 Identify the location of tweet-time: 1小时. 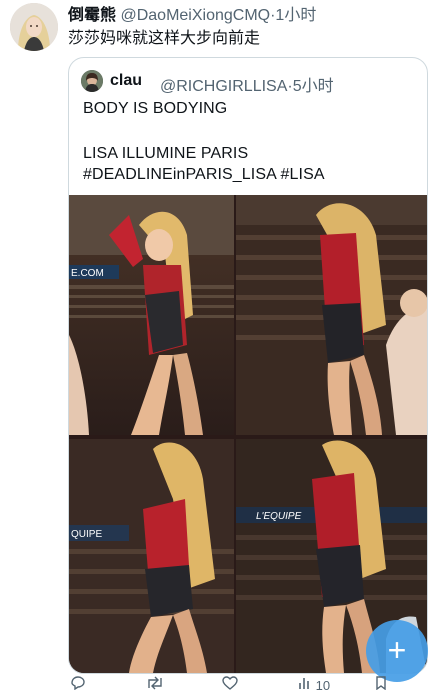
(295, 15).